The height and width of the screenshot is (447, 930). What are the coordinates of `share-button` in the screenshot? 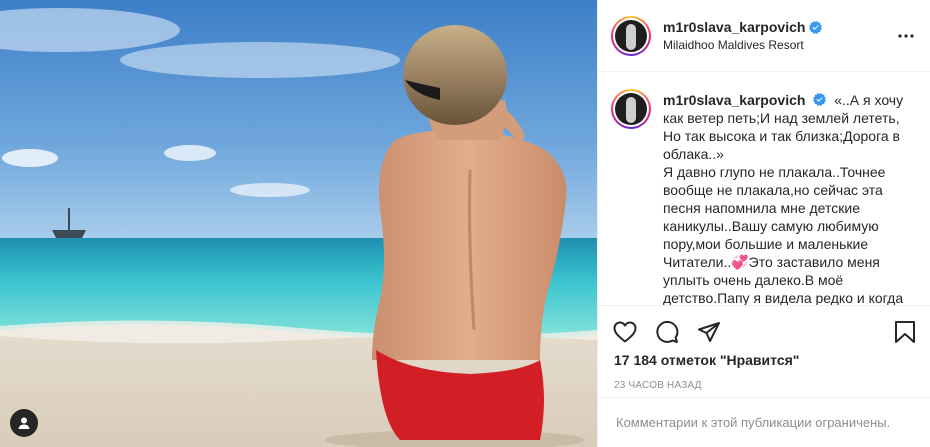 It's located at (709, 332).